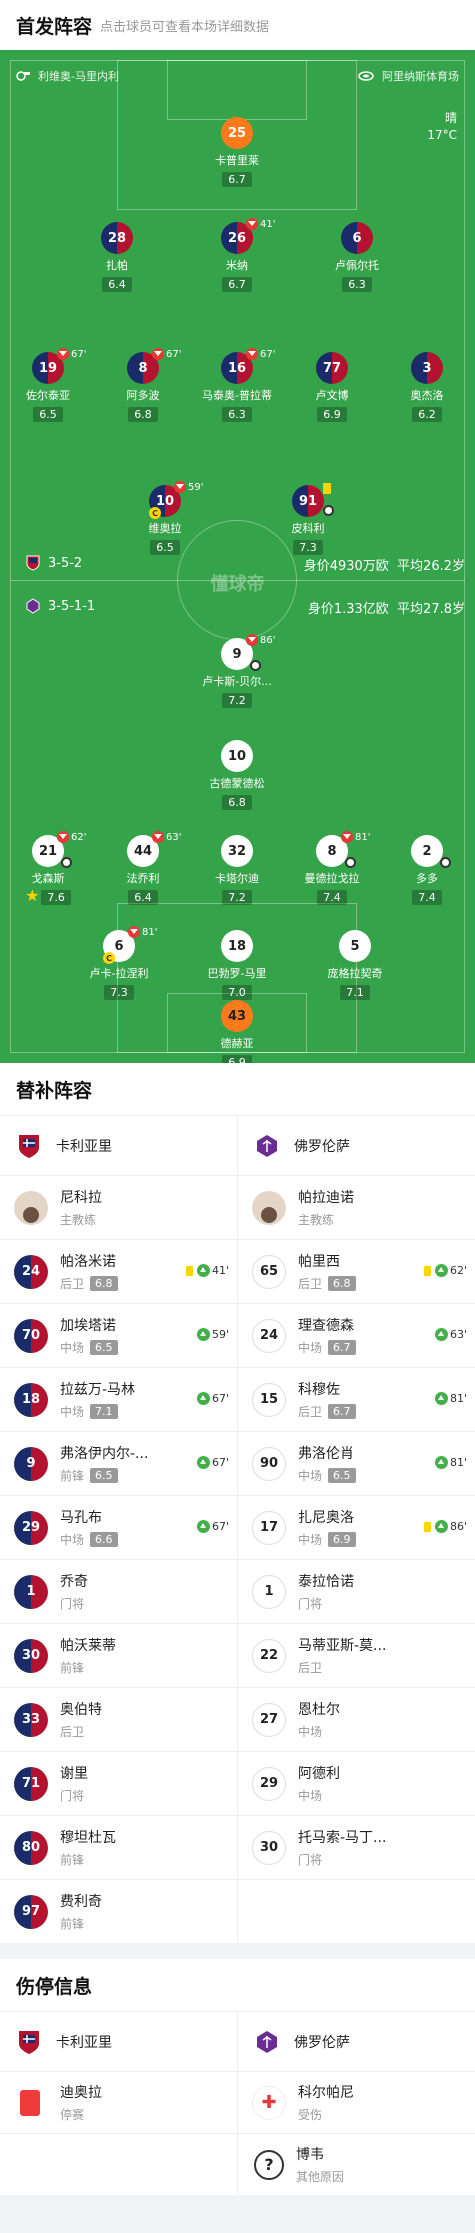  What do you see at coordinates (356, 1145) in the screenshot?
I see `subs-away-team: 佛罗伦萨` at bounding box center [356, 1145].